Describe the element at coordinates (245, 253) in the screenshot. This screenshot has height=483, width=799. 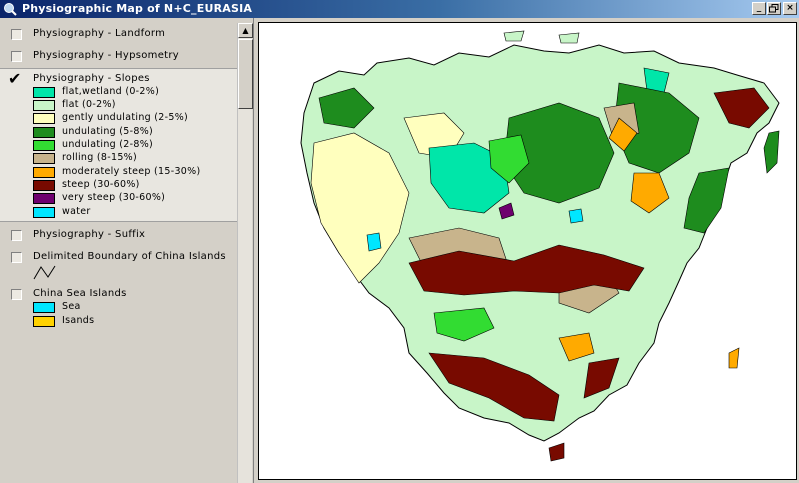
I see `toc-scrollbar: ▲` at that location.